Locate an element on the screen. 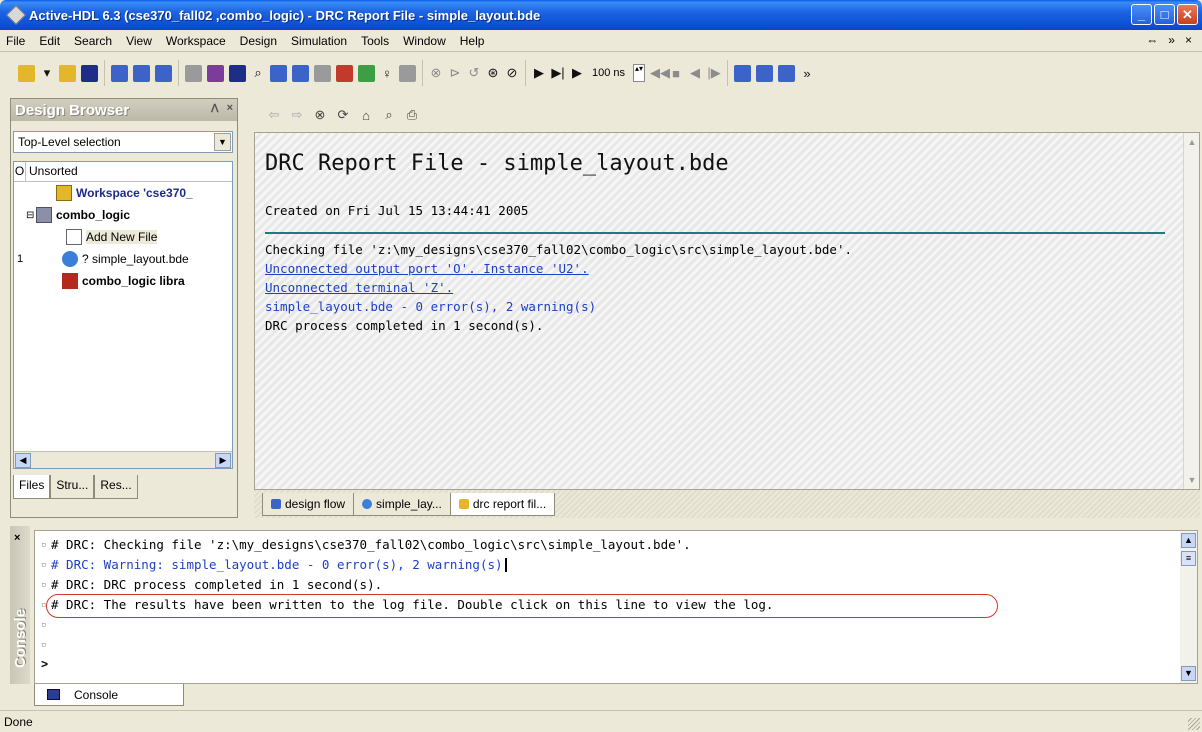 The image size is (1202, 732). tree-item-combo-logic: ⊟ combo_logic is located at coordinates (123, 215).